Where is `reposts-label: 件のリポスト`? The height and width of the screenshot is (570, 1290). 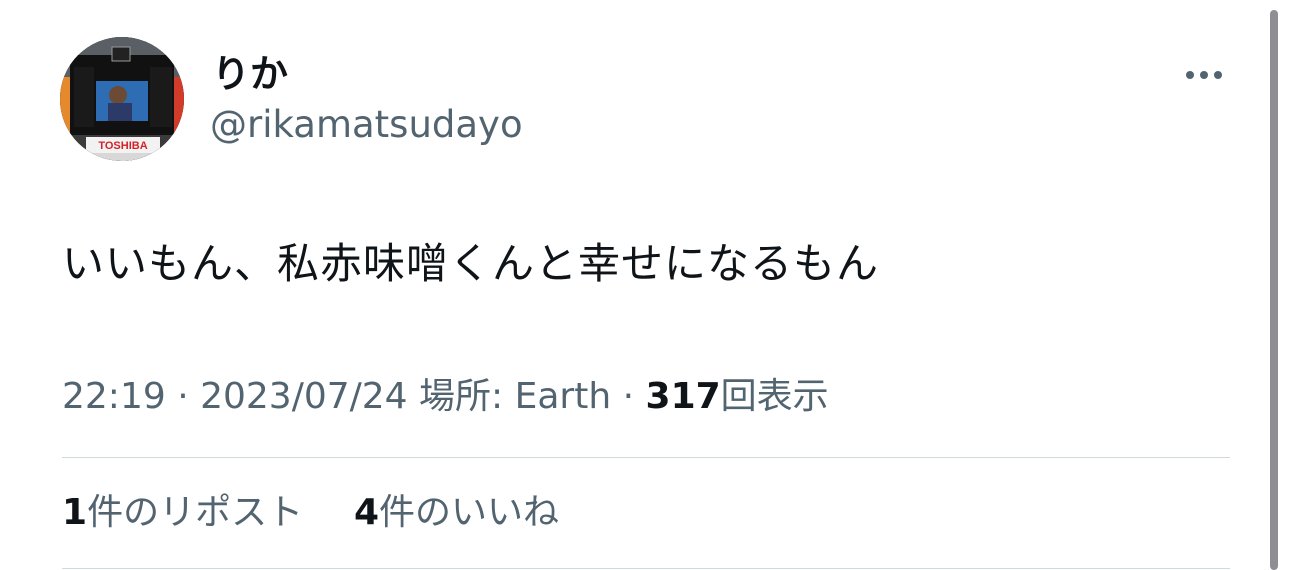 reposts-label: 件のリポスト is located at coordinates (195, 512).